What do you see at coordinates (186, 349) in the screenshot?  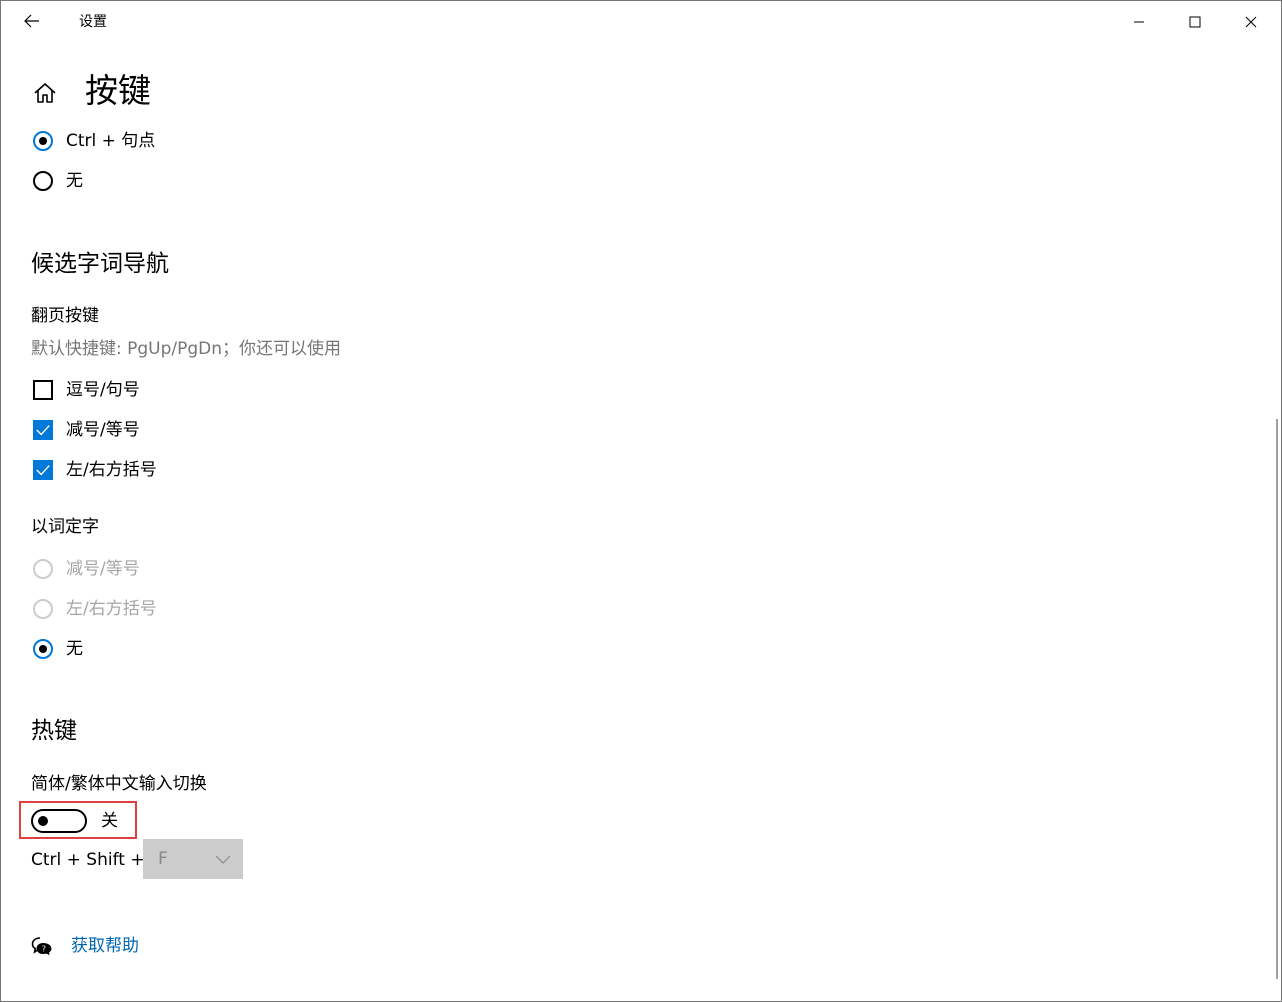 I see `page-keys-description: 默认快捷键: PgUp/PgDn；你还可以使用` at bounding box center [186, 349].